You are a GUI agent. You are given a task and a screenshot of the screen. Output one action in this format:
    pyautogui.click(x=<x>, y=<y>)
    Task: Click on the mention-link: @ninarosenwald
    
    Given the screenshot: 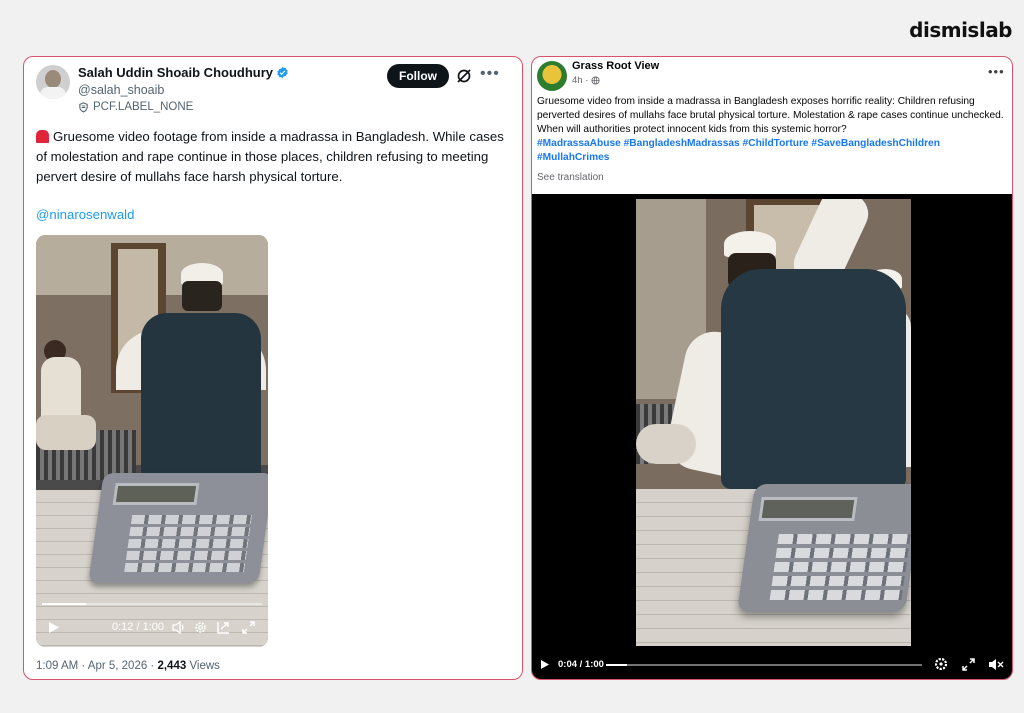 What is the action you would take?
    pyautogui.click(x=85, y=214)
    